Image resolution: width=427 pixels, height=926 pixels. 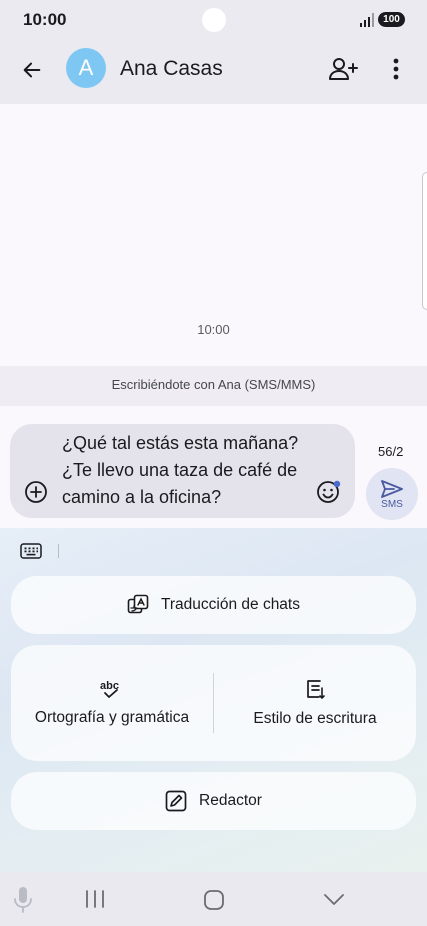 I want to click on spellcheck-icon: abc, so click(x=109, y=689).